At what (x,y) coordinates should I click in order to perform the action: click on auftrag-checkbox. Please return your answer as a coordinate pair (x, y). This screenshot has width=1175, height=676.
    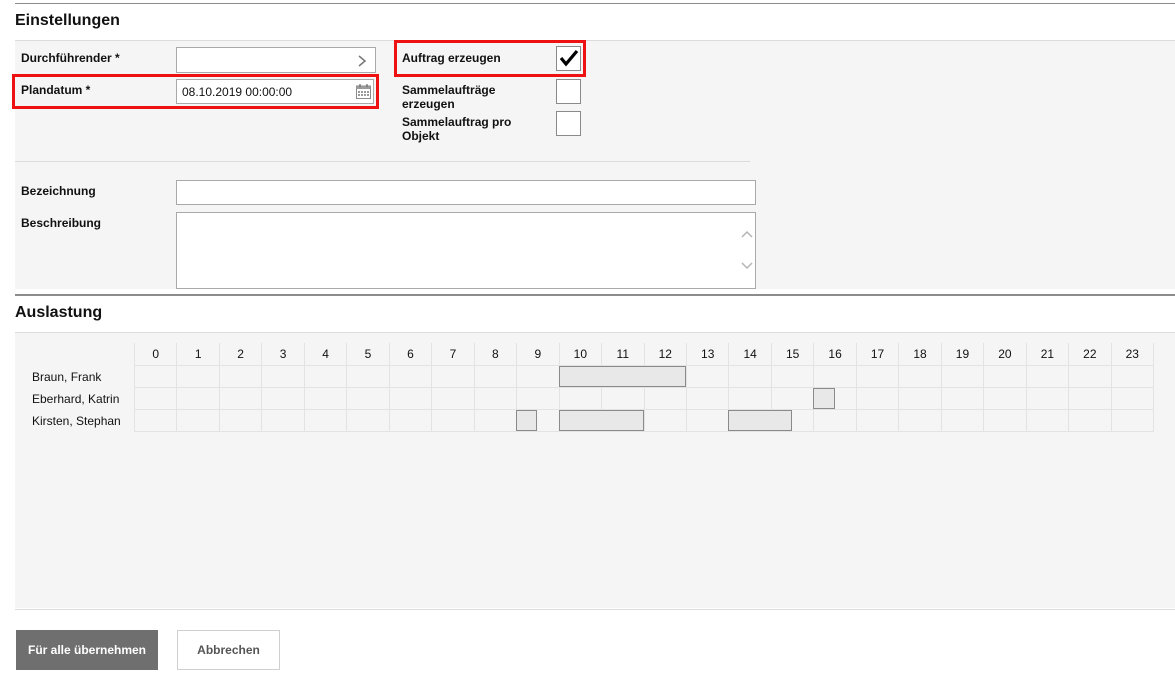
    Looking at the image, I should click on (568, 58).